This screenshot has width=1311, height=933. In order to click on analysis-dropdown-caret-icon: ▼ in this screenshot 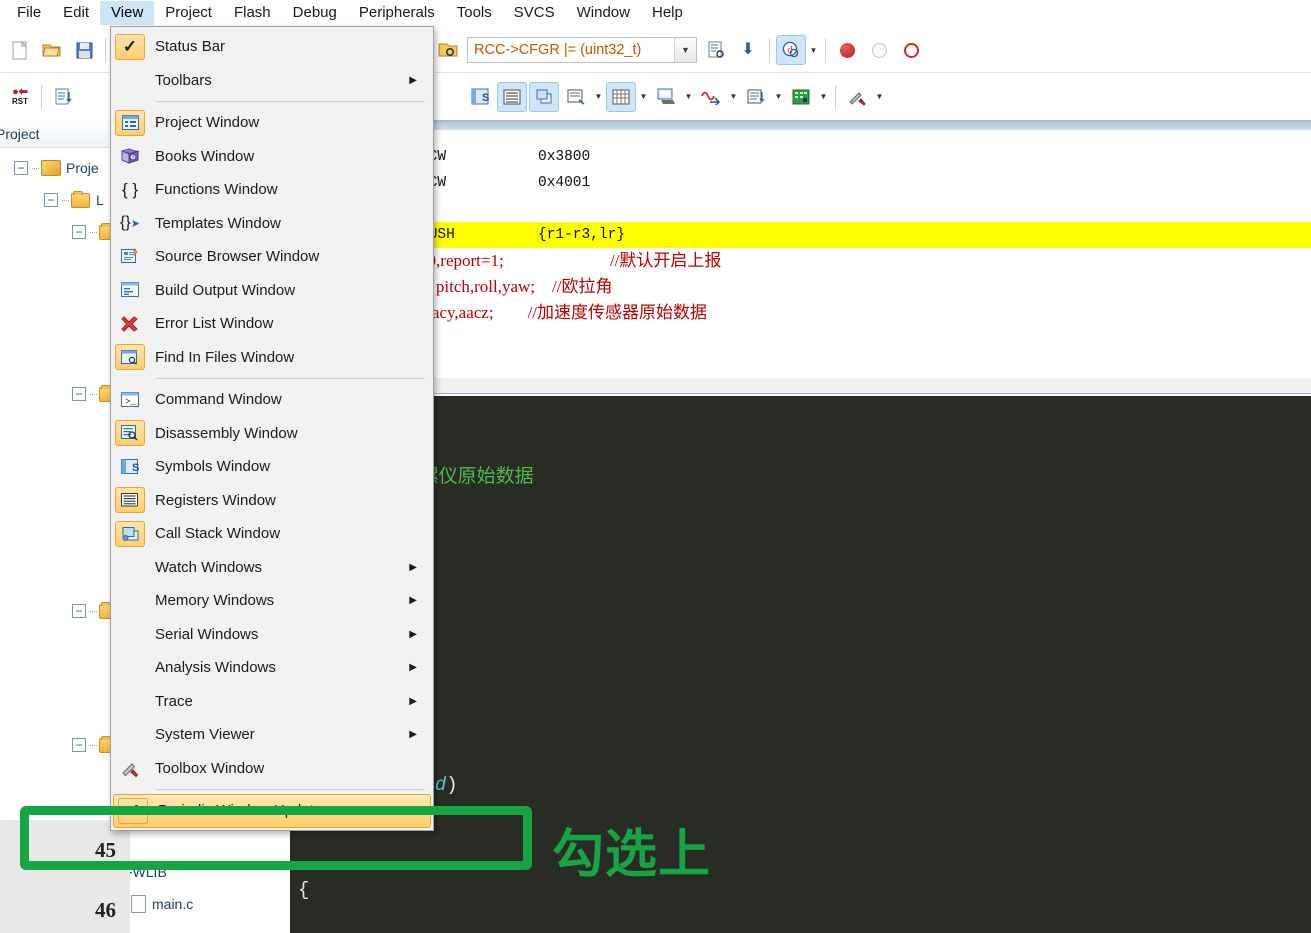, I will do `click(733, 97)`.